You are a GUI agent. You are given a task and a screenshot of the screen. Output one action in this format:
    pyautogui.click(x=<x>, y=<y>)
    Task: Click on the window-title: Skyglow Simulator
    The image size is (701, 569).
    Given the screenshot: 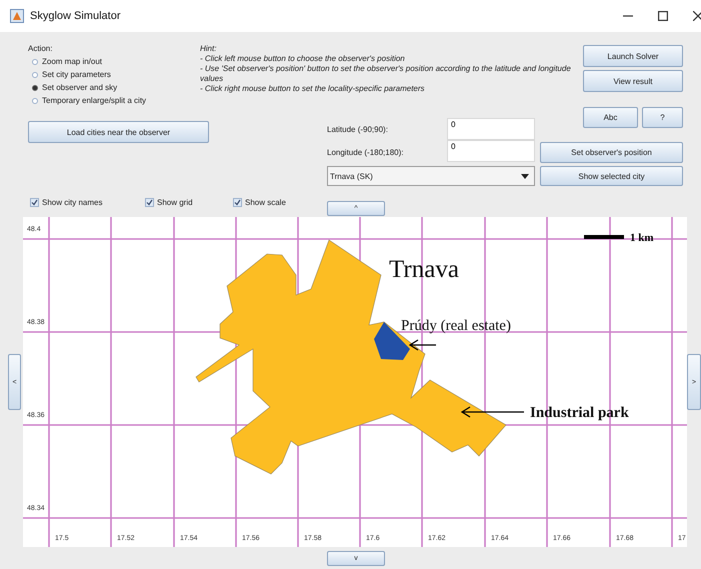 What is the action you would take?
    pyautogui.click(x=75, y=16)
    